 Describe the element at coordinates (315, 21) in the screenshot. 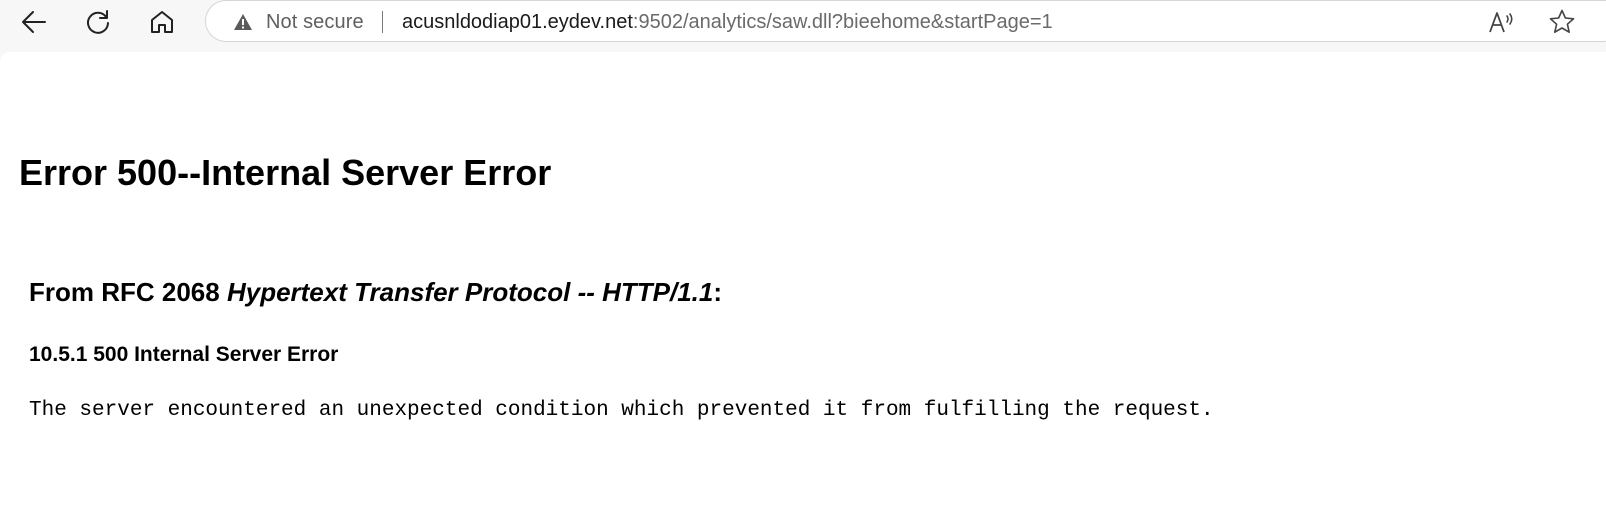

I see `not-secure-label: Not secure` at that location.